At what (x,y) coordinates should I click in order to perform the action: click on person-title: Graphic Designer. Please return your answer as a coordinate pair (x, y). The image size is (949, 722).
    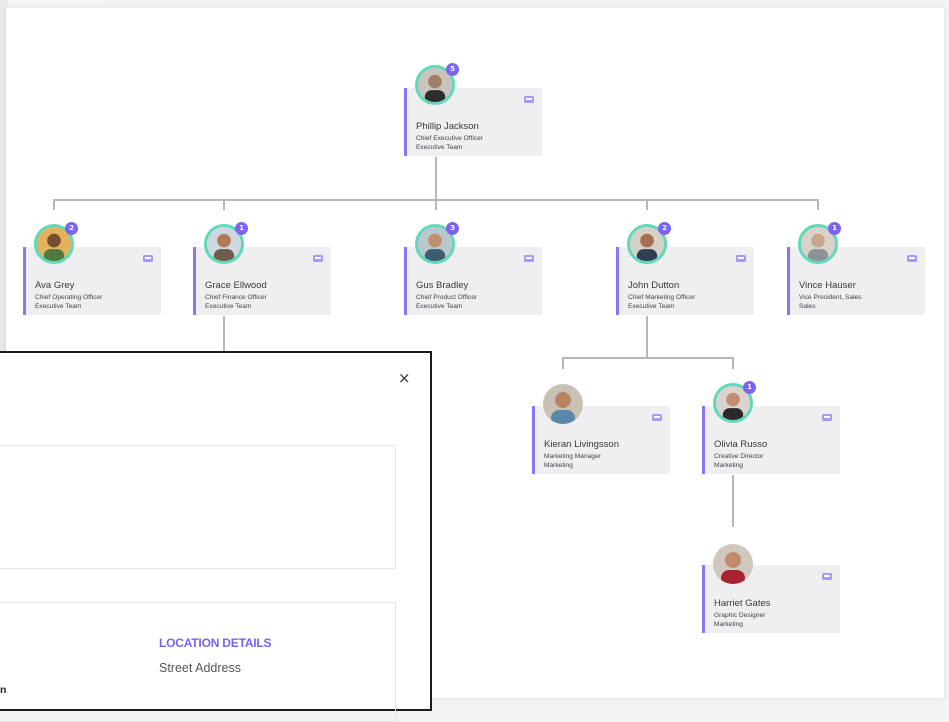
    Looking at the image, I should click on (740, 615).